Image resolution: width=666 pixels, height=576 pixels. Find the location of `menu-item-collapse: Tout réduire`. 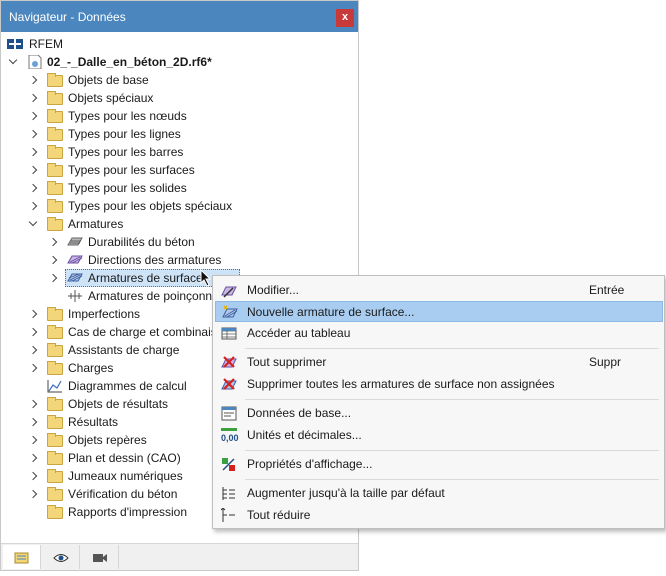

menu-item-collapse: Tout réduire is located at coordinates (439, 515).